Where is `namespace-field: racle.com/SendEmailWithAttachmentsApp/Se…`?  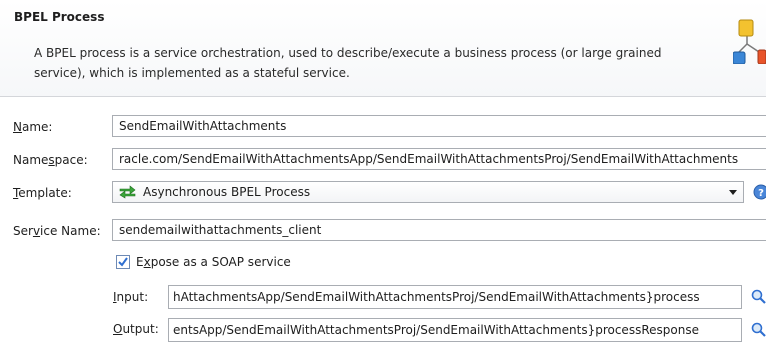 namespace-field: racle.com/SendEmailWithAttachmentsApp/Se… is located at coordinates (439, 159).